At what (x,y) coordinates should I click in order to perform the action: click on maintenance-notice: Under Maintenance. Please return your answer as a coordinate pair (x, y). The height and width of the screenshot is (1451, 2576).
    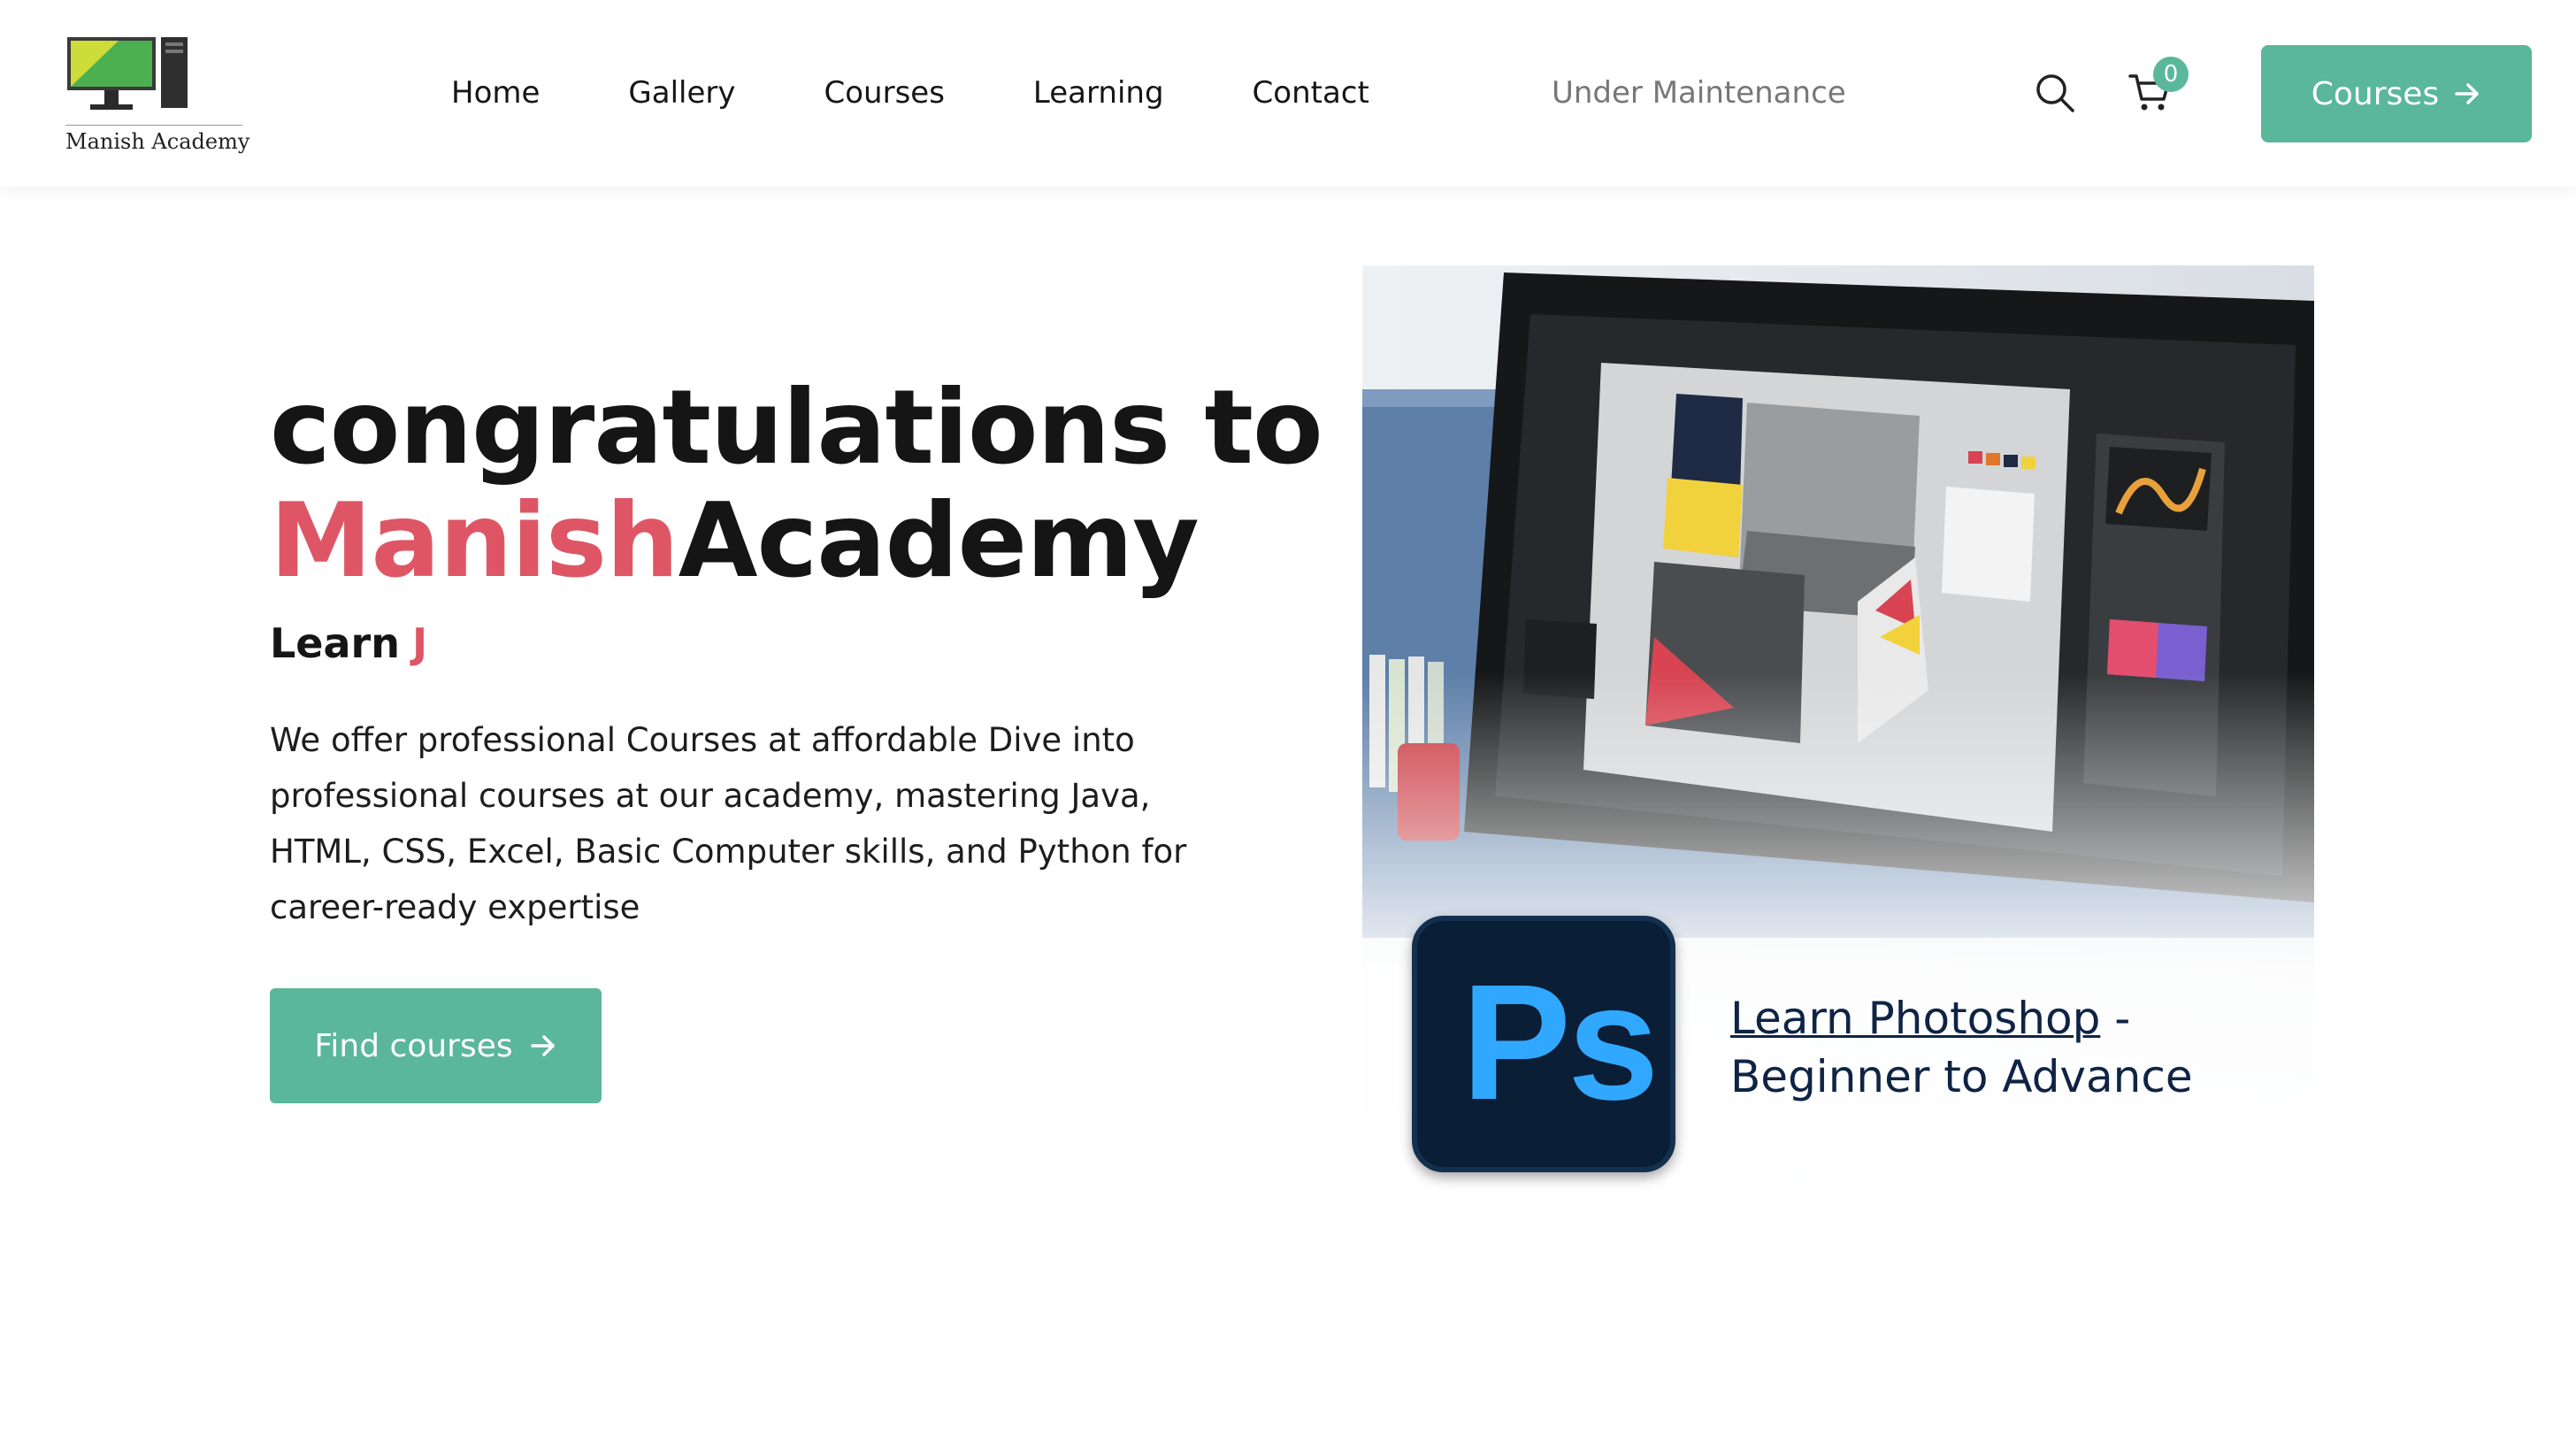
    Looking at the image, I should click on (1699, 93).